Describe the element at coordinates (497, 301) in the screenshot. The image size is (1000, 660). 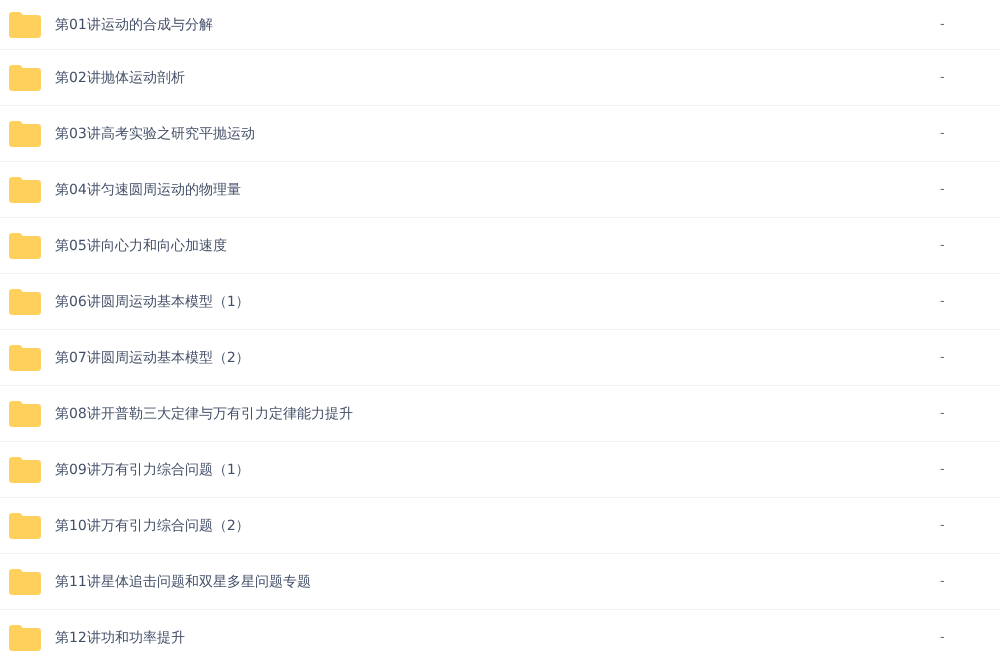
I see `file-name: 第06讲圆周运动基本模型（1）` at that location.